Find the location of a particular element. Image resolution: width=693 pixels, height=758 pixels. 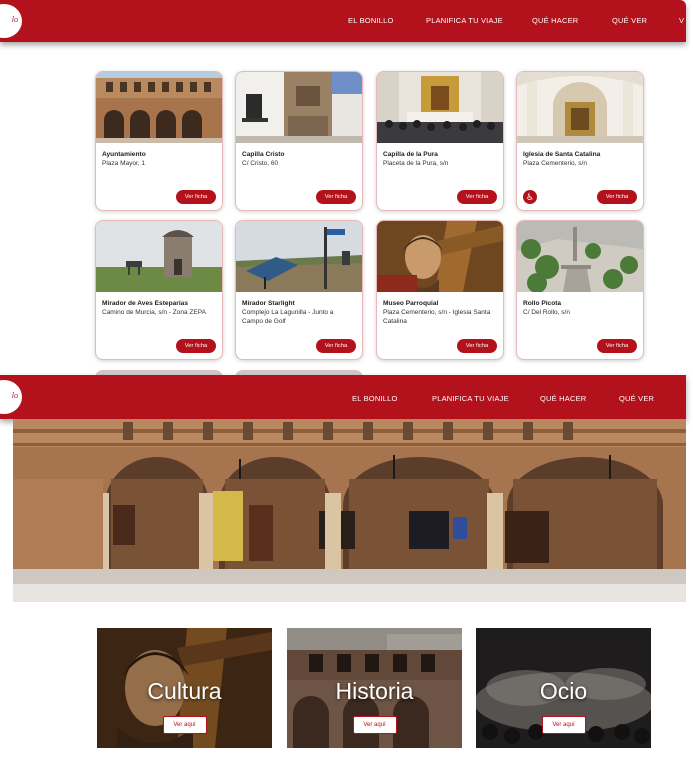

nav-item-more: V is located at coordinates (681, 20).